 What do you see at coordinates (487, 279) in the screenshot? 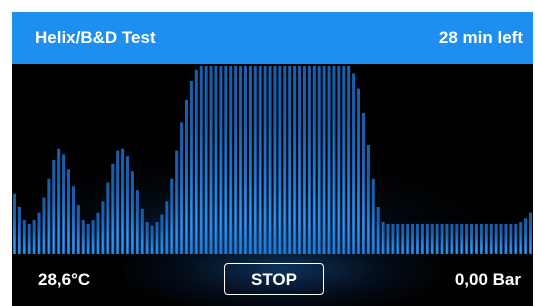
I see `pressure-readout: 0,00 Bar` at bounding box center [487, 279].